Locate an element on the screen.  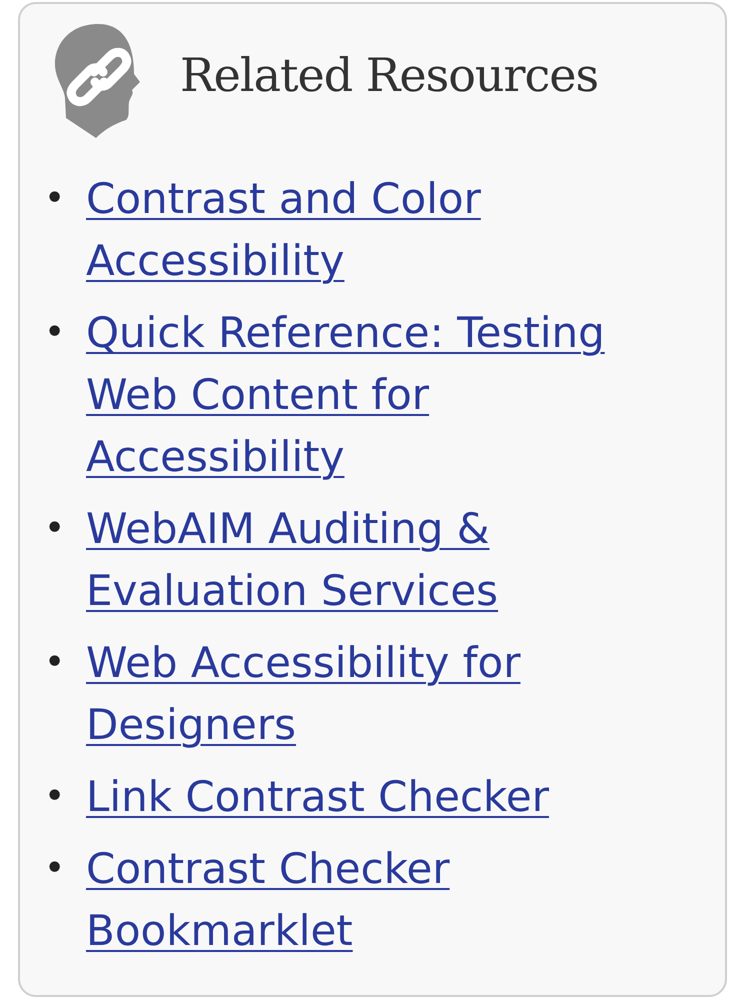
resource-link: Contrast Checker Bookmarklet is located at coordinates (386, 900).